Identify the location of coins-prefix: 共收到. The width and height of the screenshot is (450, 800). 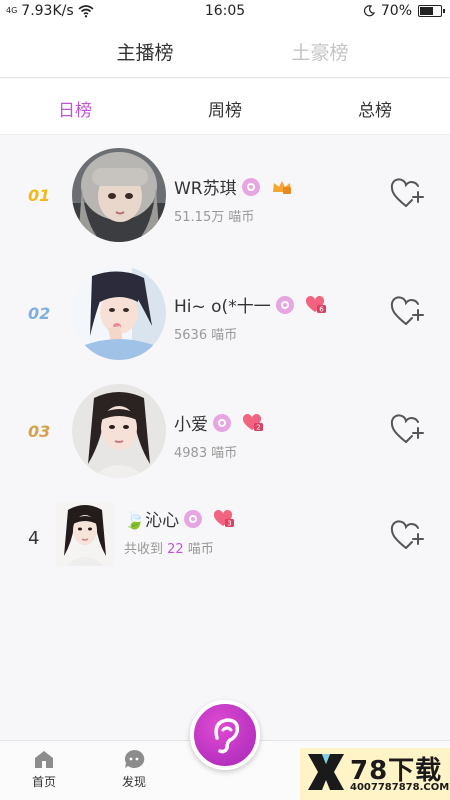
(144, 549).